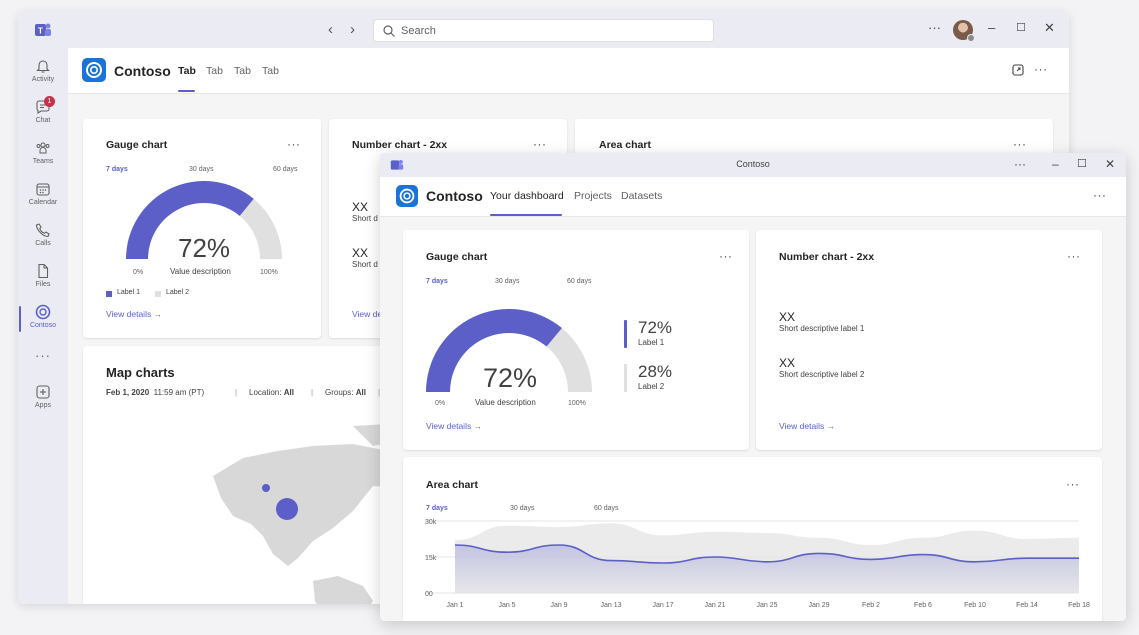  What do you see at coordinates (360, 392) in the screenshot?
I see `groups-value: All` at bounding box center [360, 392].